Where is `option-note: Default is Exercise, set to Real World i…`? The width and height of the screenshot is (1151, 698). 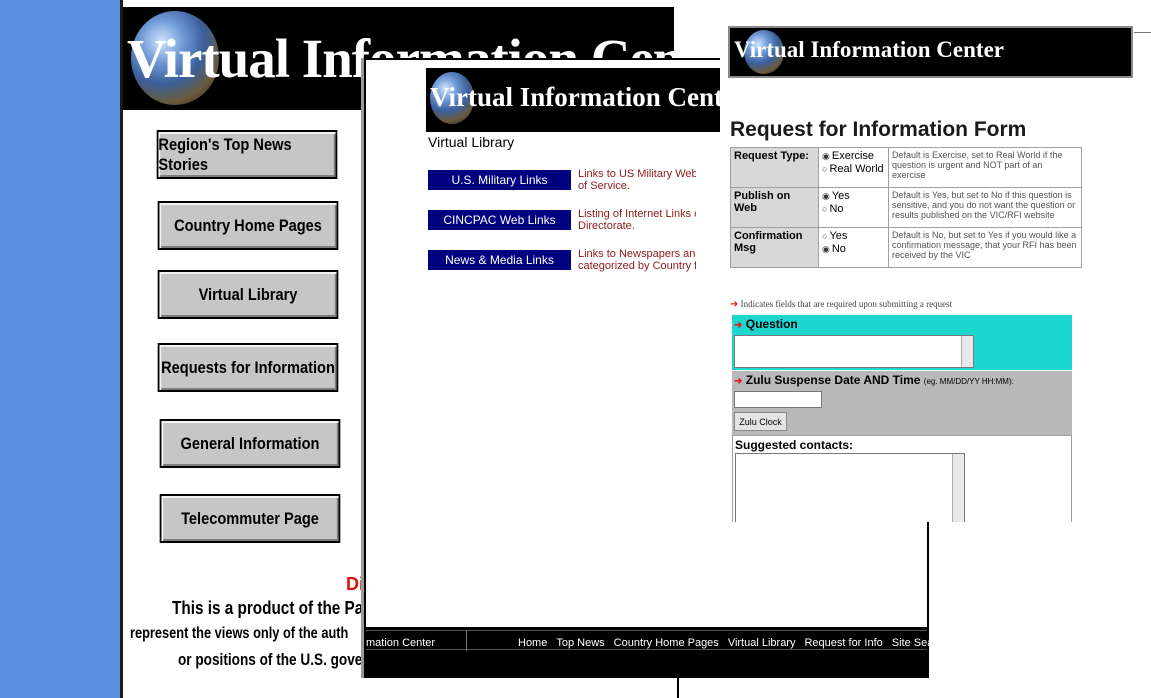
option-note: Default is Exercise, set to Real World i… is located at coordinates (985, 167).